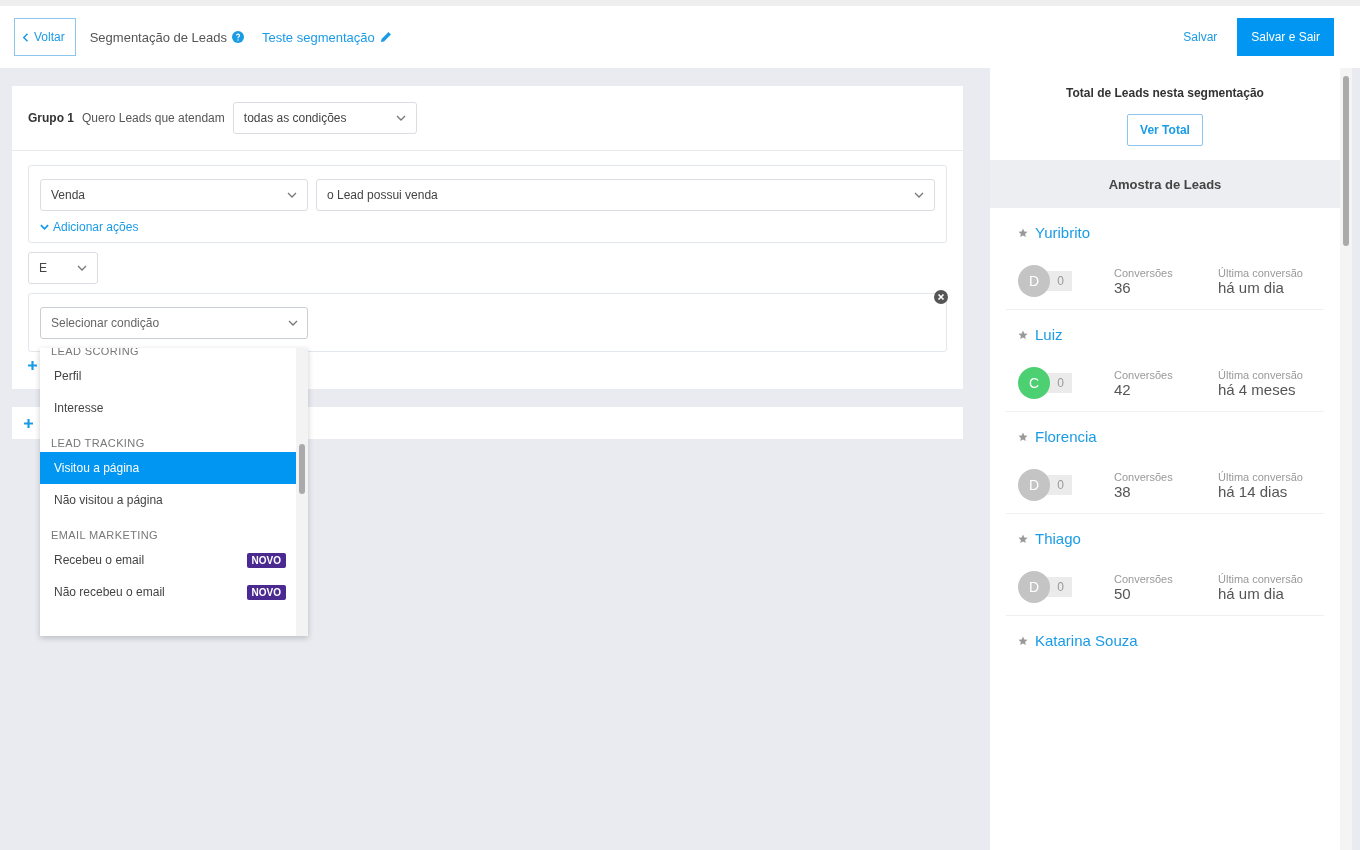 Image resolution: width=1360 pixels, height=850 pixels. What do you see at coordinates (98, 443) in the screenshot?
I see `dropdown-section-heading: LEAD TRACKING` at bounding box center [98, 443].